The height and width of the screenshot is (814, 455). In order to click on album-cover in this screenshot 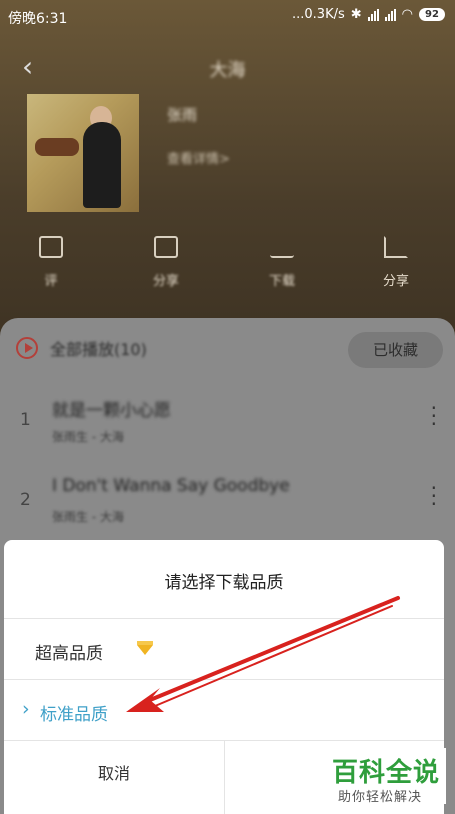, I will do `click(83, 153)`.